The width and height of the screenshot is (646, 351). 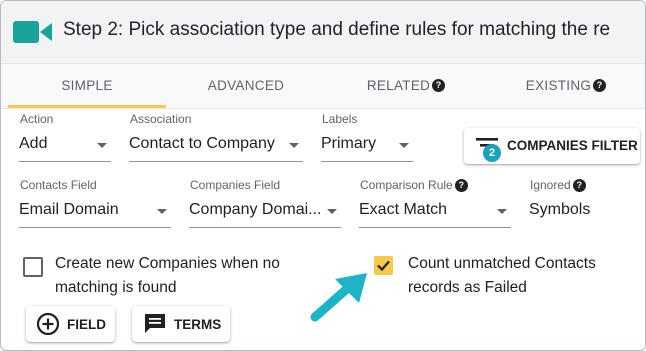 I want to click on ignored-label: Ignored ?, so click(x=558, y=185).